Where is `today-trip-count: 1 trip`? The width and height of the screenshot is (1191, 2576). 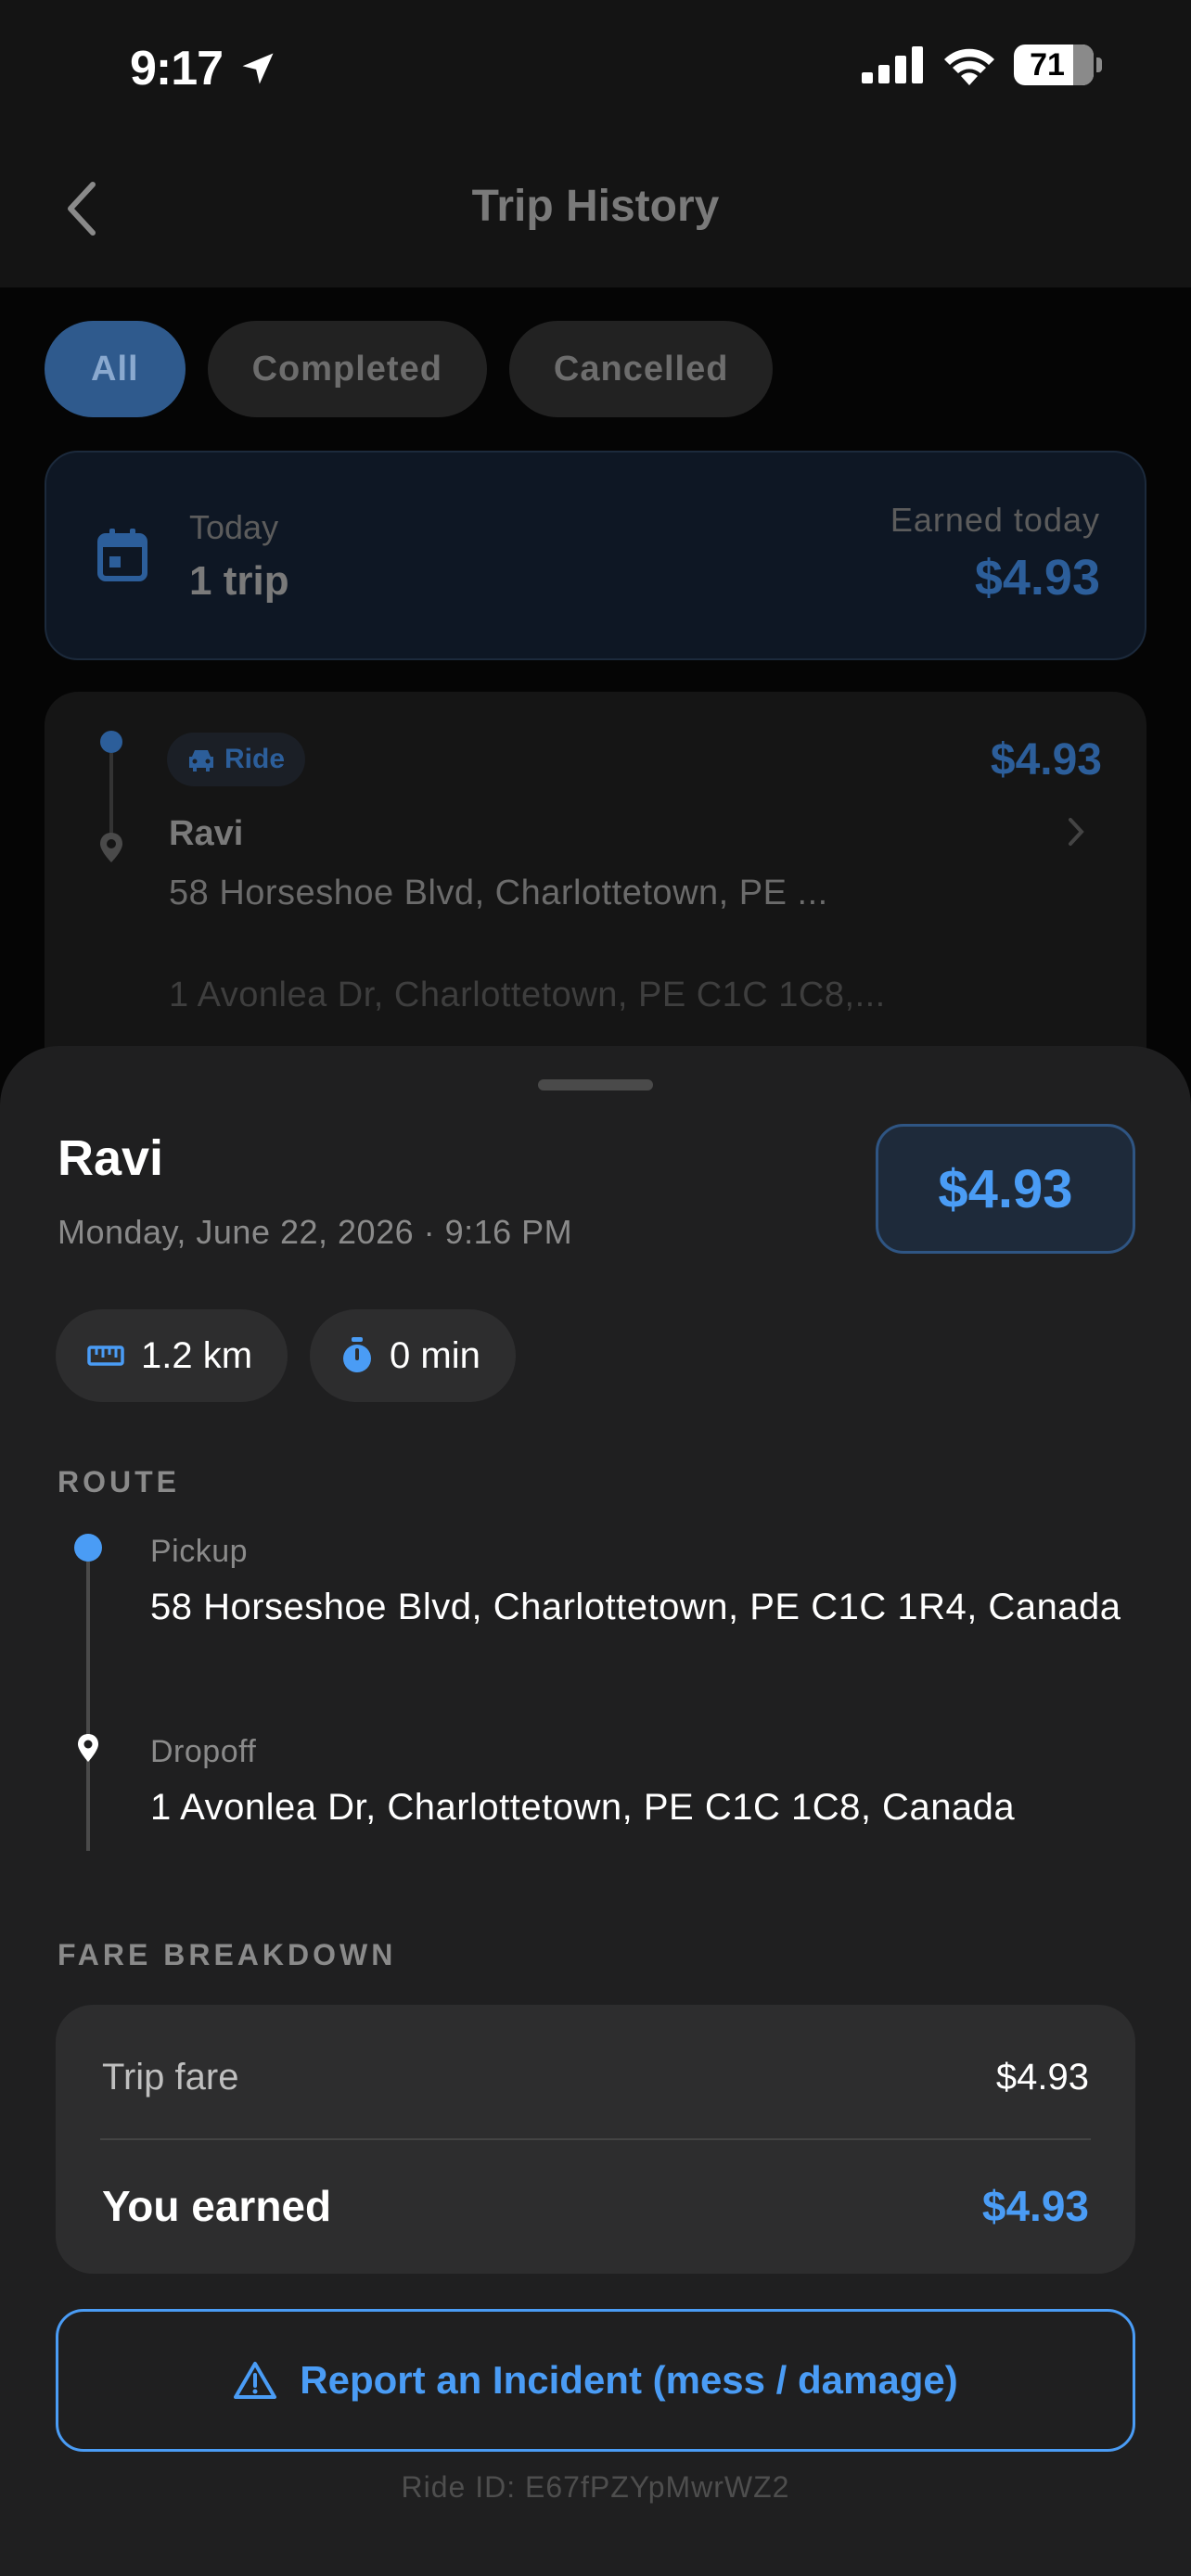
today-trip-count: 1 trip is located at coordinates (239, 581).